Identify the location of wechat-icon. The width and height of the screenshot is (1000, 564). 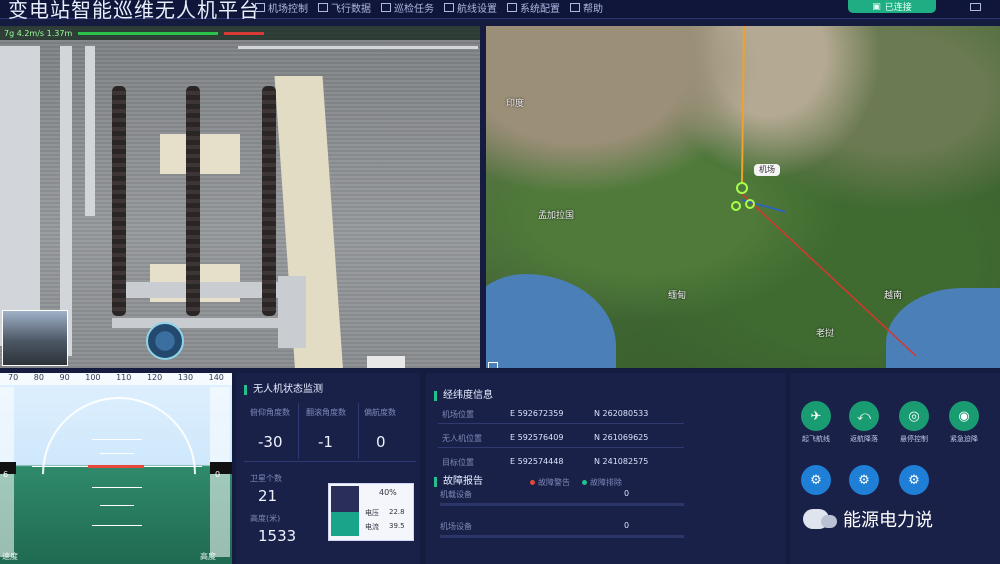
(820, 519).